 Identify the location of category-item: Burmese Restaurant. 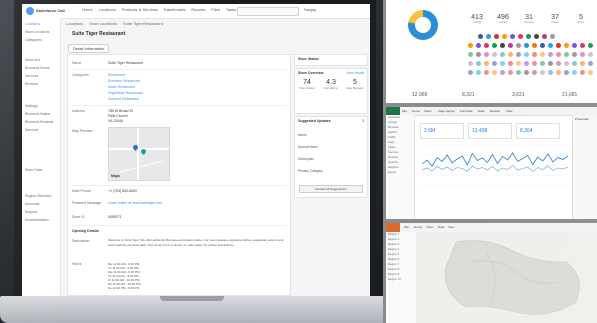
(124, 81).